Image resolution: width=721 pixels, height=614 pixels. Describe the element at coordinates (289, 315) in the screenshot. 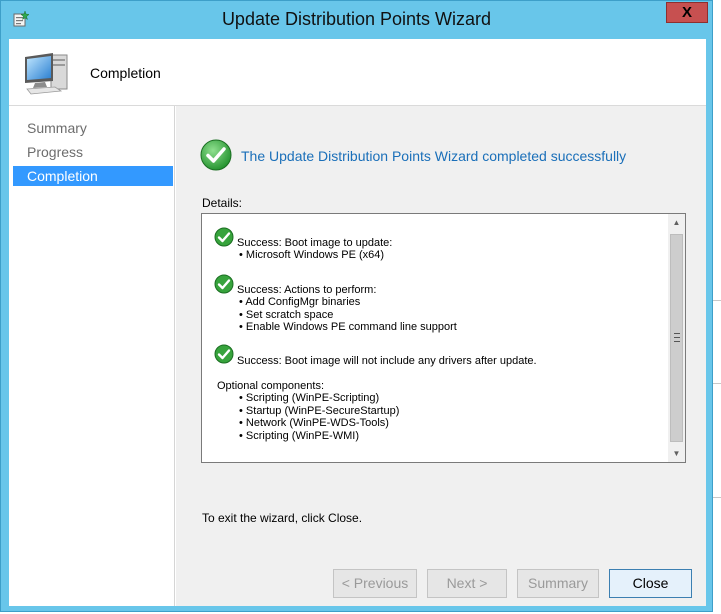

I see `detail-bullet-text: Set scratch space` at that location.